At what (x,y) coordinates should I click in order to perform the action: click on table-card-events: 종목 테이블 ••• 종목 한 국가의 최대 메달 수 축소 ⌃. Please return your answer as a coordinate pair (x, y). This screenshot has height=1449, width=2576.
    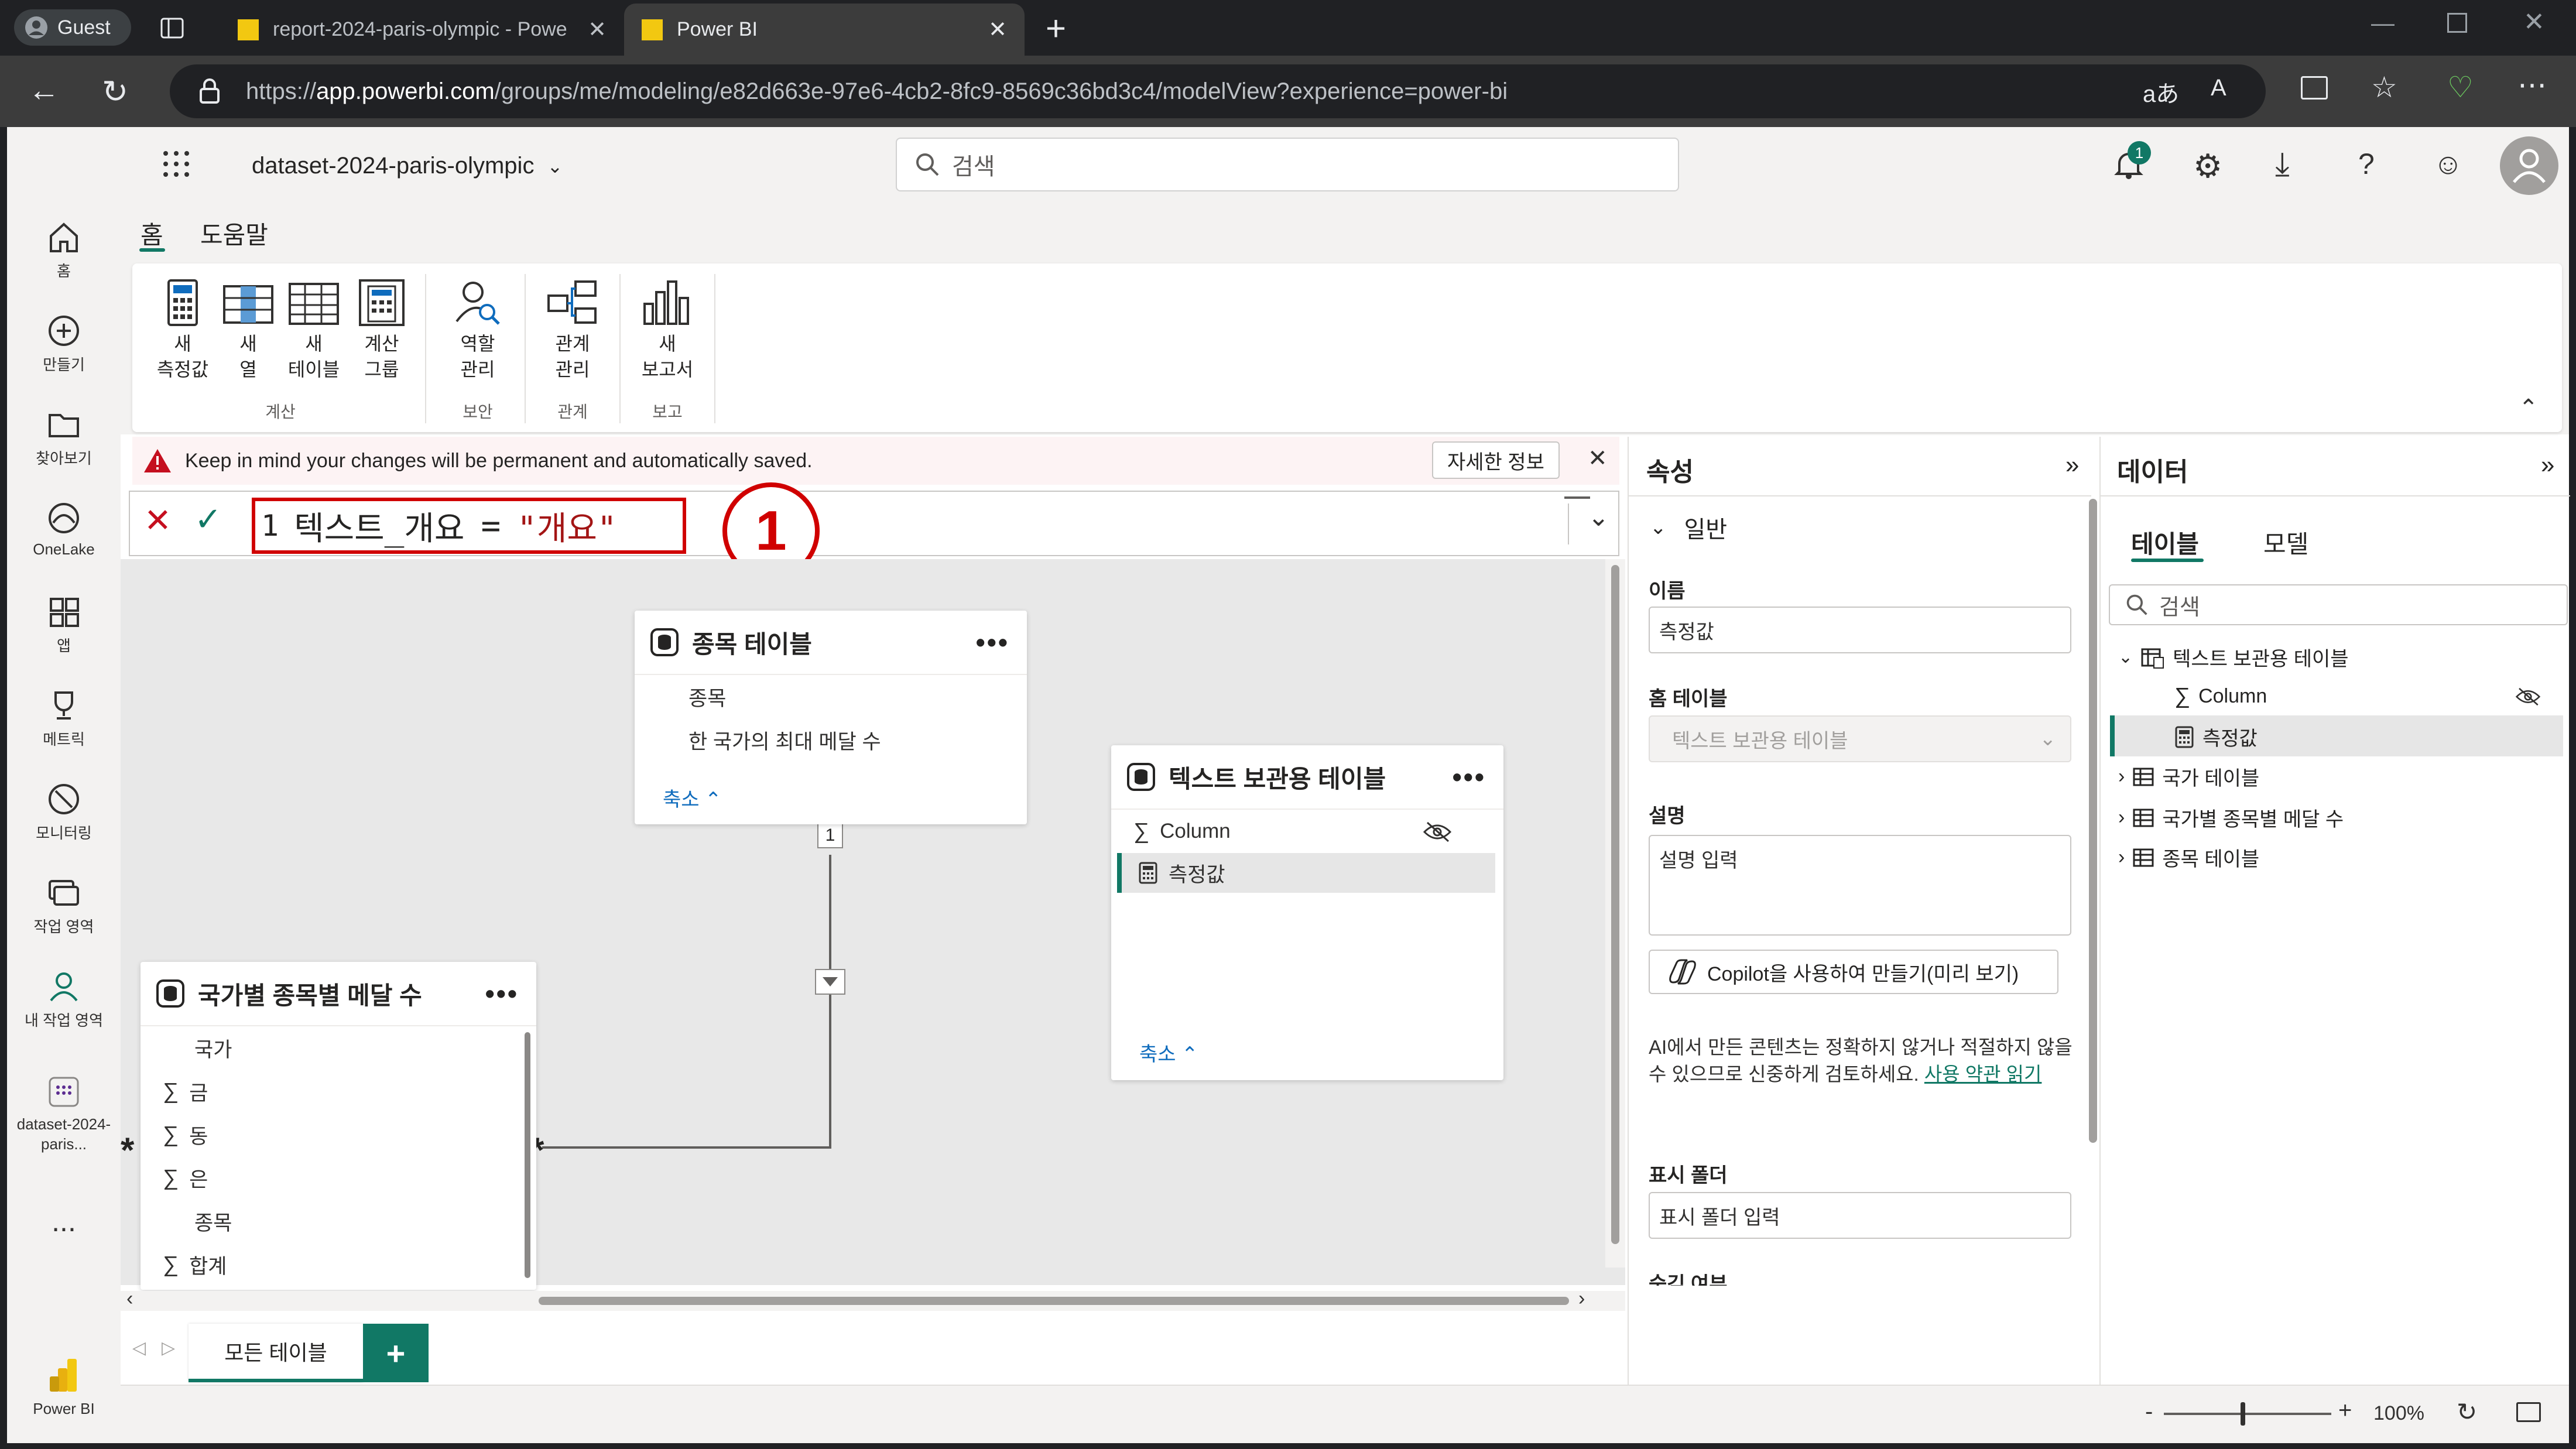
    Looking at the image, I should click on (831, 717).